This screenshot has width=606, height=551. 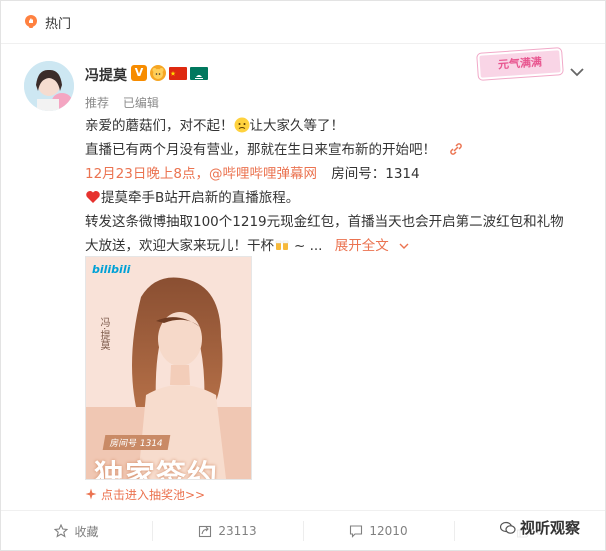 I want to click on post-line-1b: 让大家久等了！, so click(x=297, y=126).